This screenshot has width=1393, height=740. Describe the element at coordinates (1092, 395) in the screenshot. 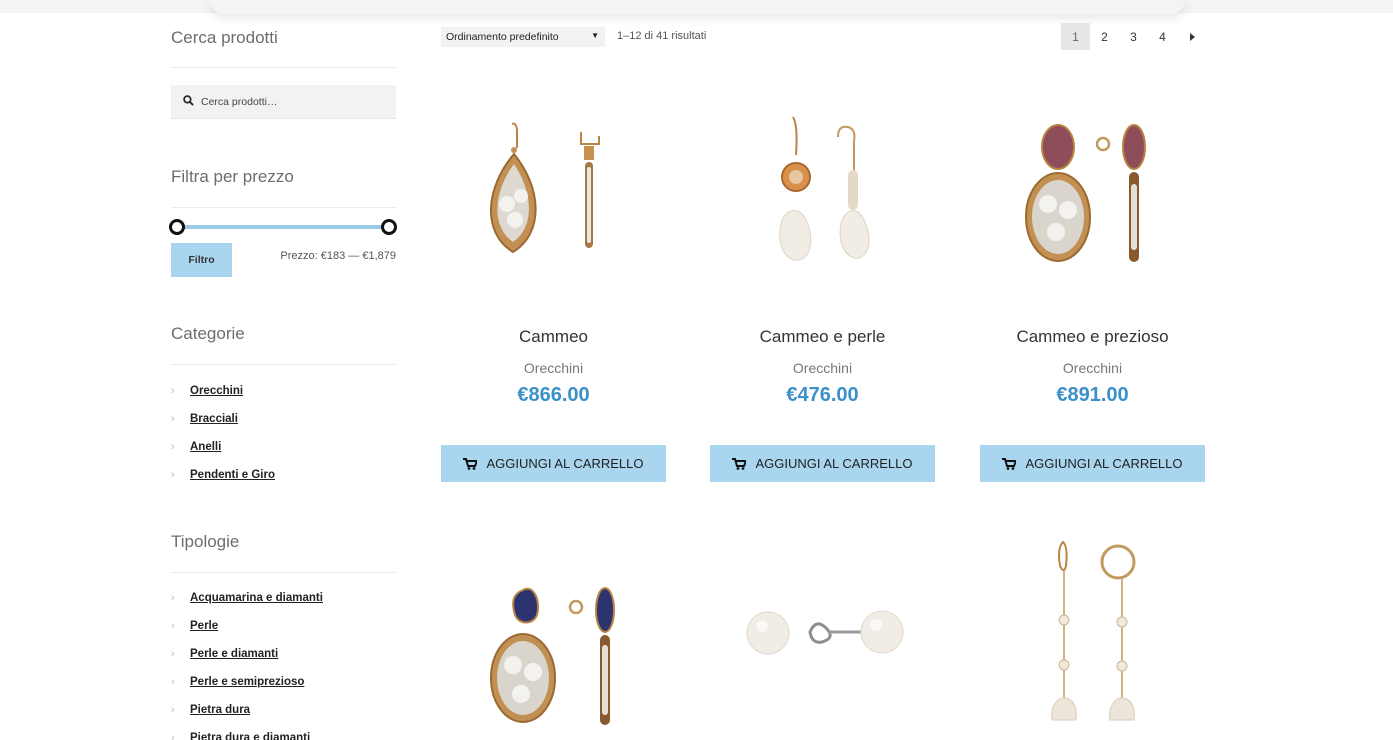

I see `product-price: €891.00` at that location.